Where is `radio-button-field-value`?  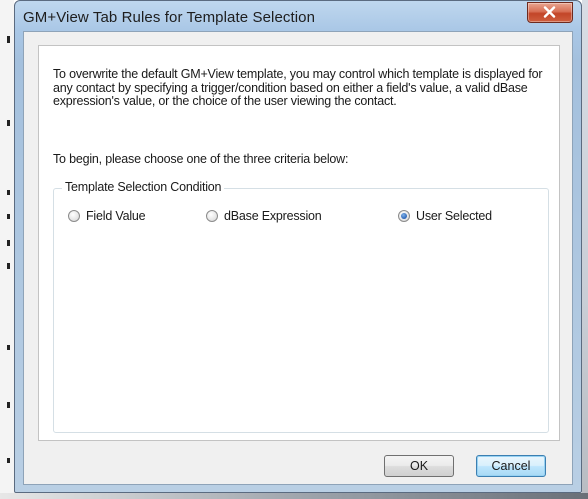
radio-button-field-value is located at coordinates (74, 216).